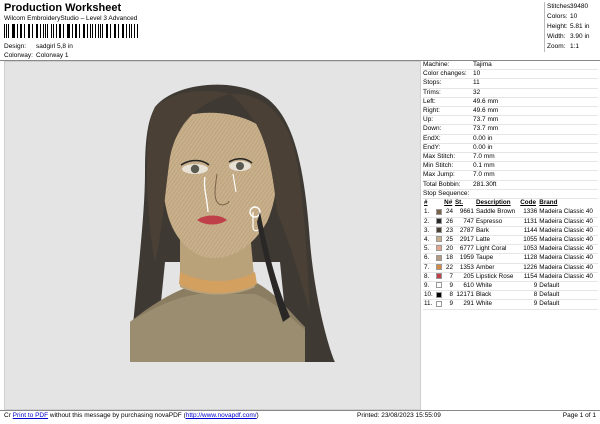 Image resolution: width=600 pixels, height=424 pixels. Describe the element at coordinates (429, 213) in the screenshot. I see `row-index: 1.` at that location.